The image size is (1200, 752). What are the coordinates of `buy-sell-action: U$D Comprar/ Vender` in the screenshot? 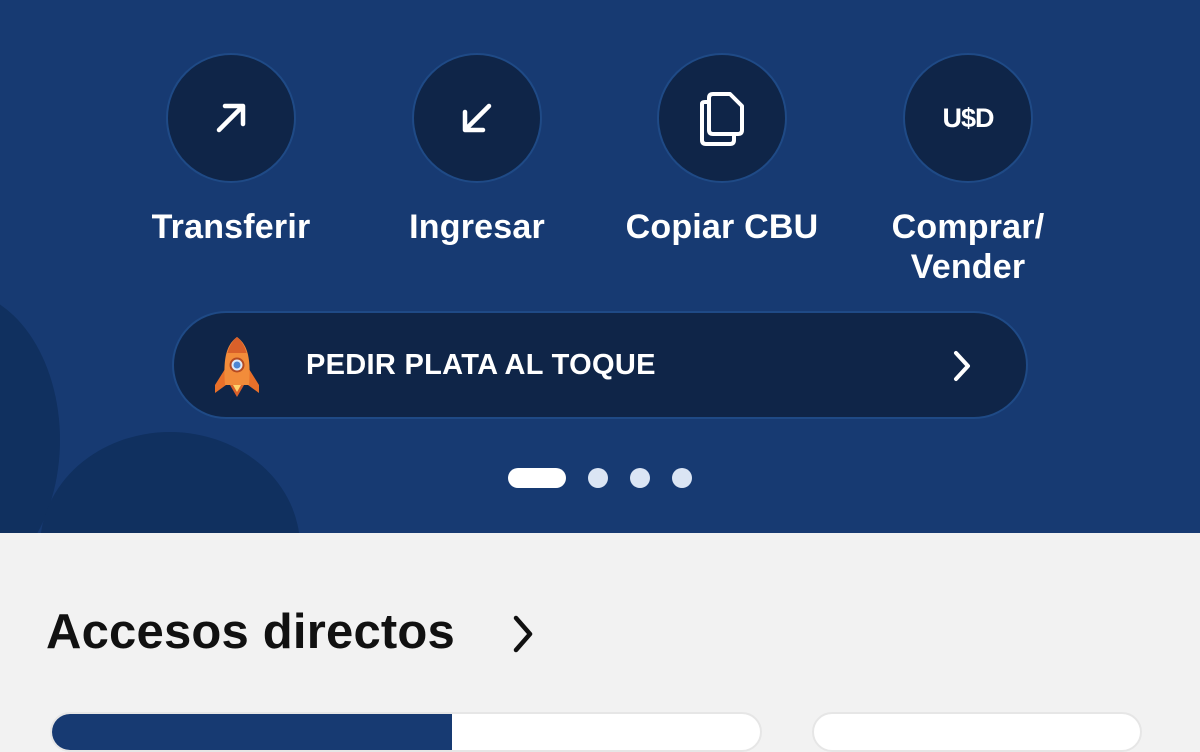 It's located at (968, 170).